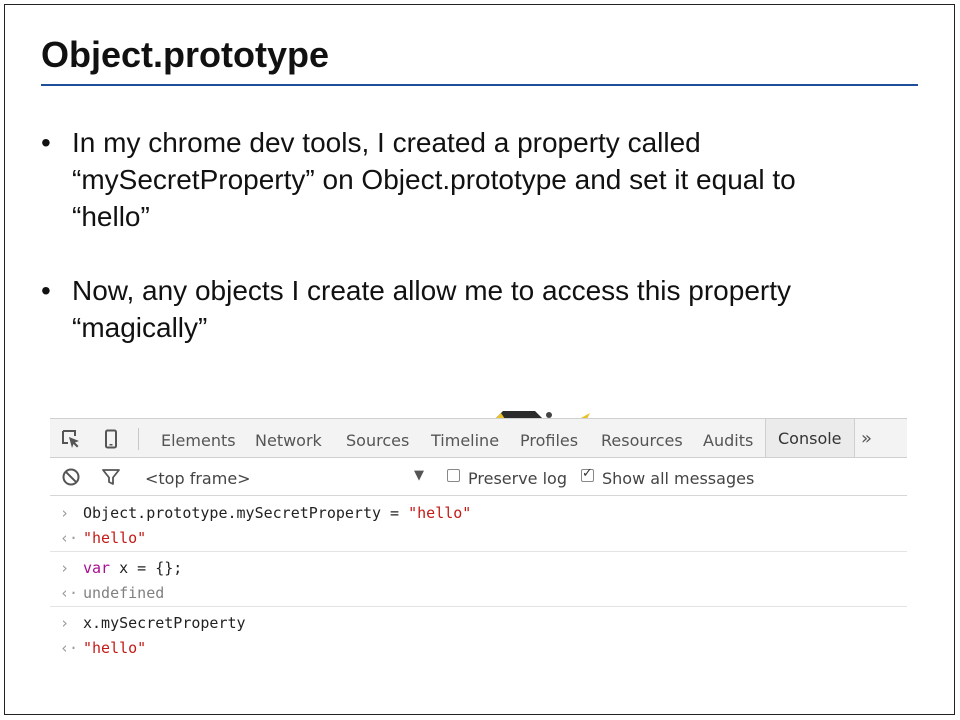  I want to click on preserve-log-label: Preserve log, so click(517, 478).